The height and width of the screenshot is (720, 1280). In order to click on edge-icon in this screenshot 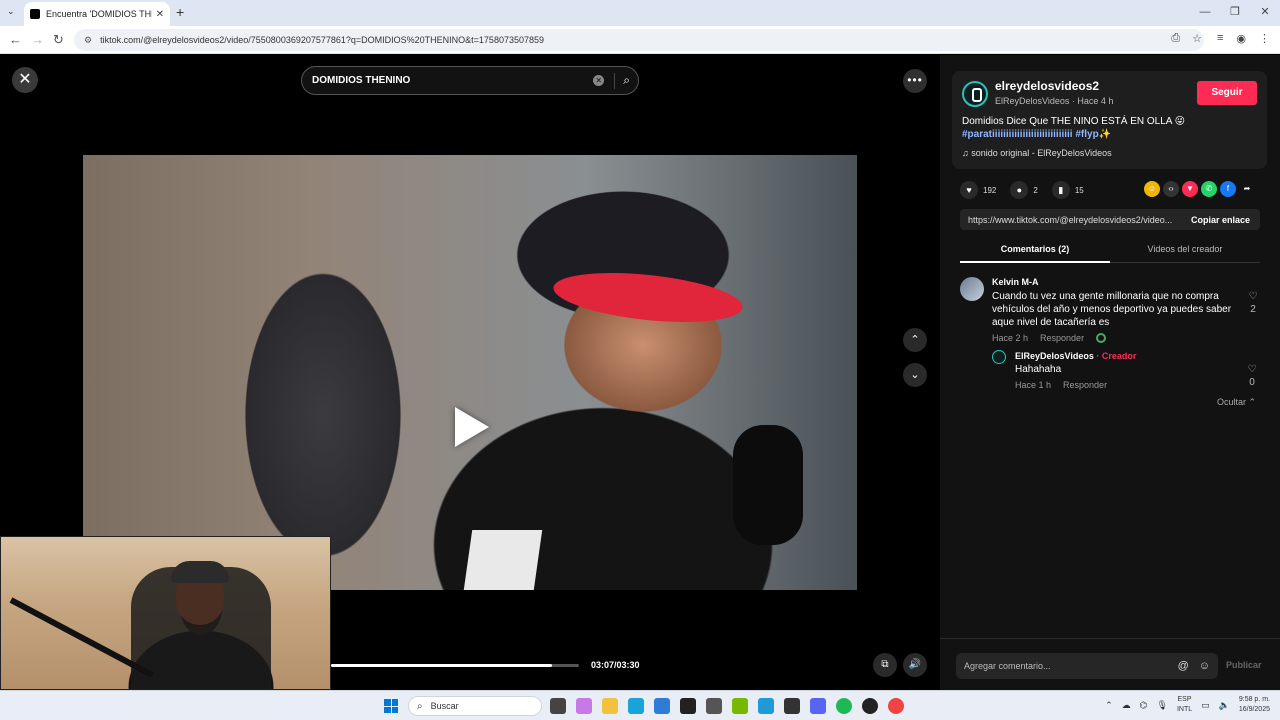, I will do `click(636, 706)`.